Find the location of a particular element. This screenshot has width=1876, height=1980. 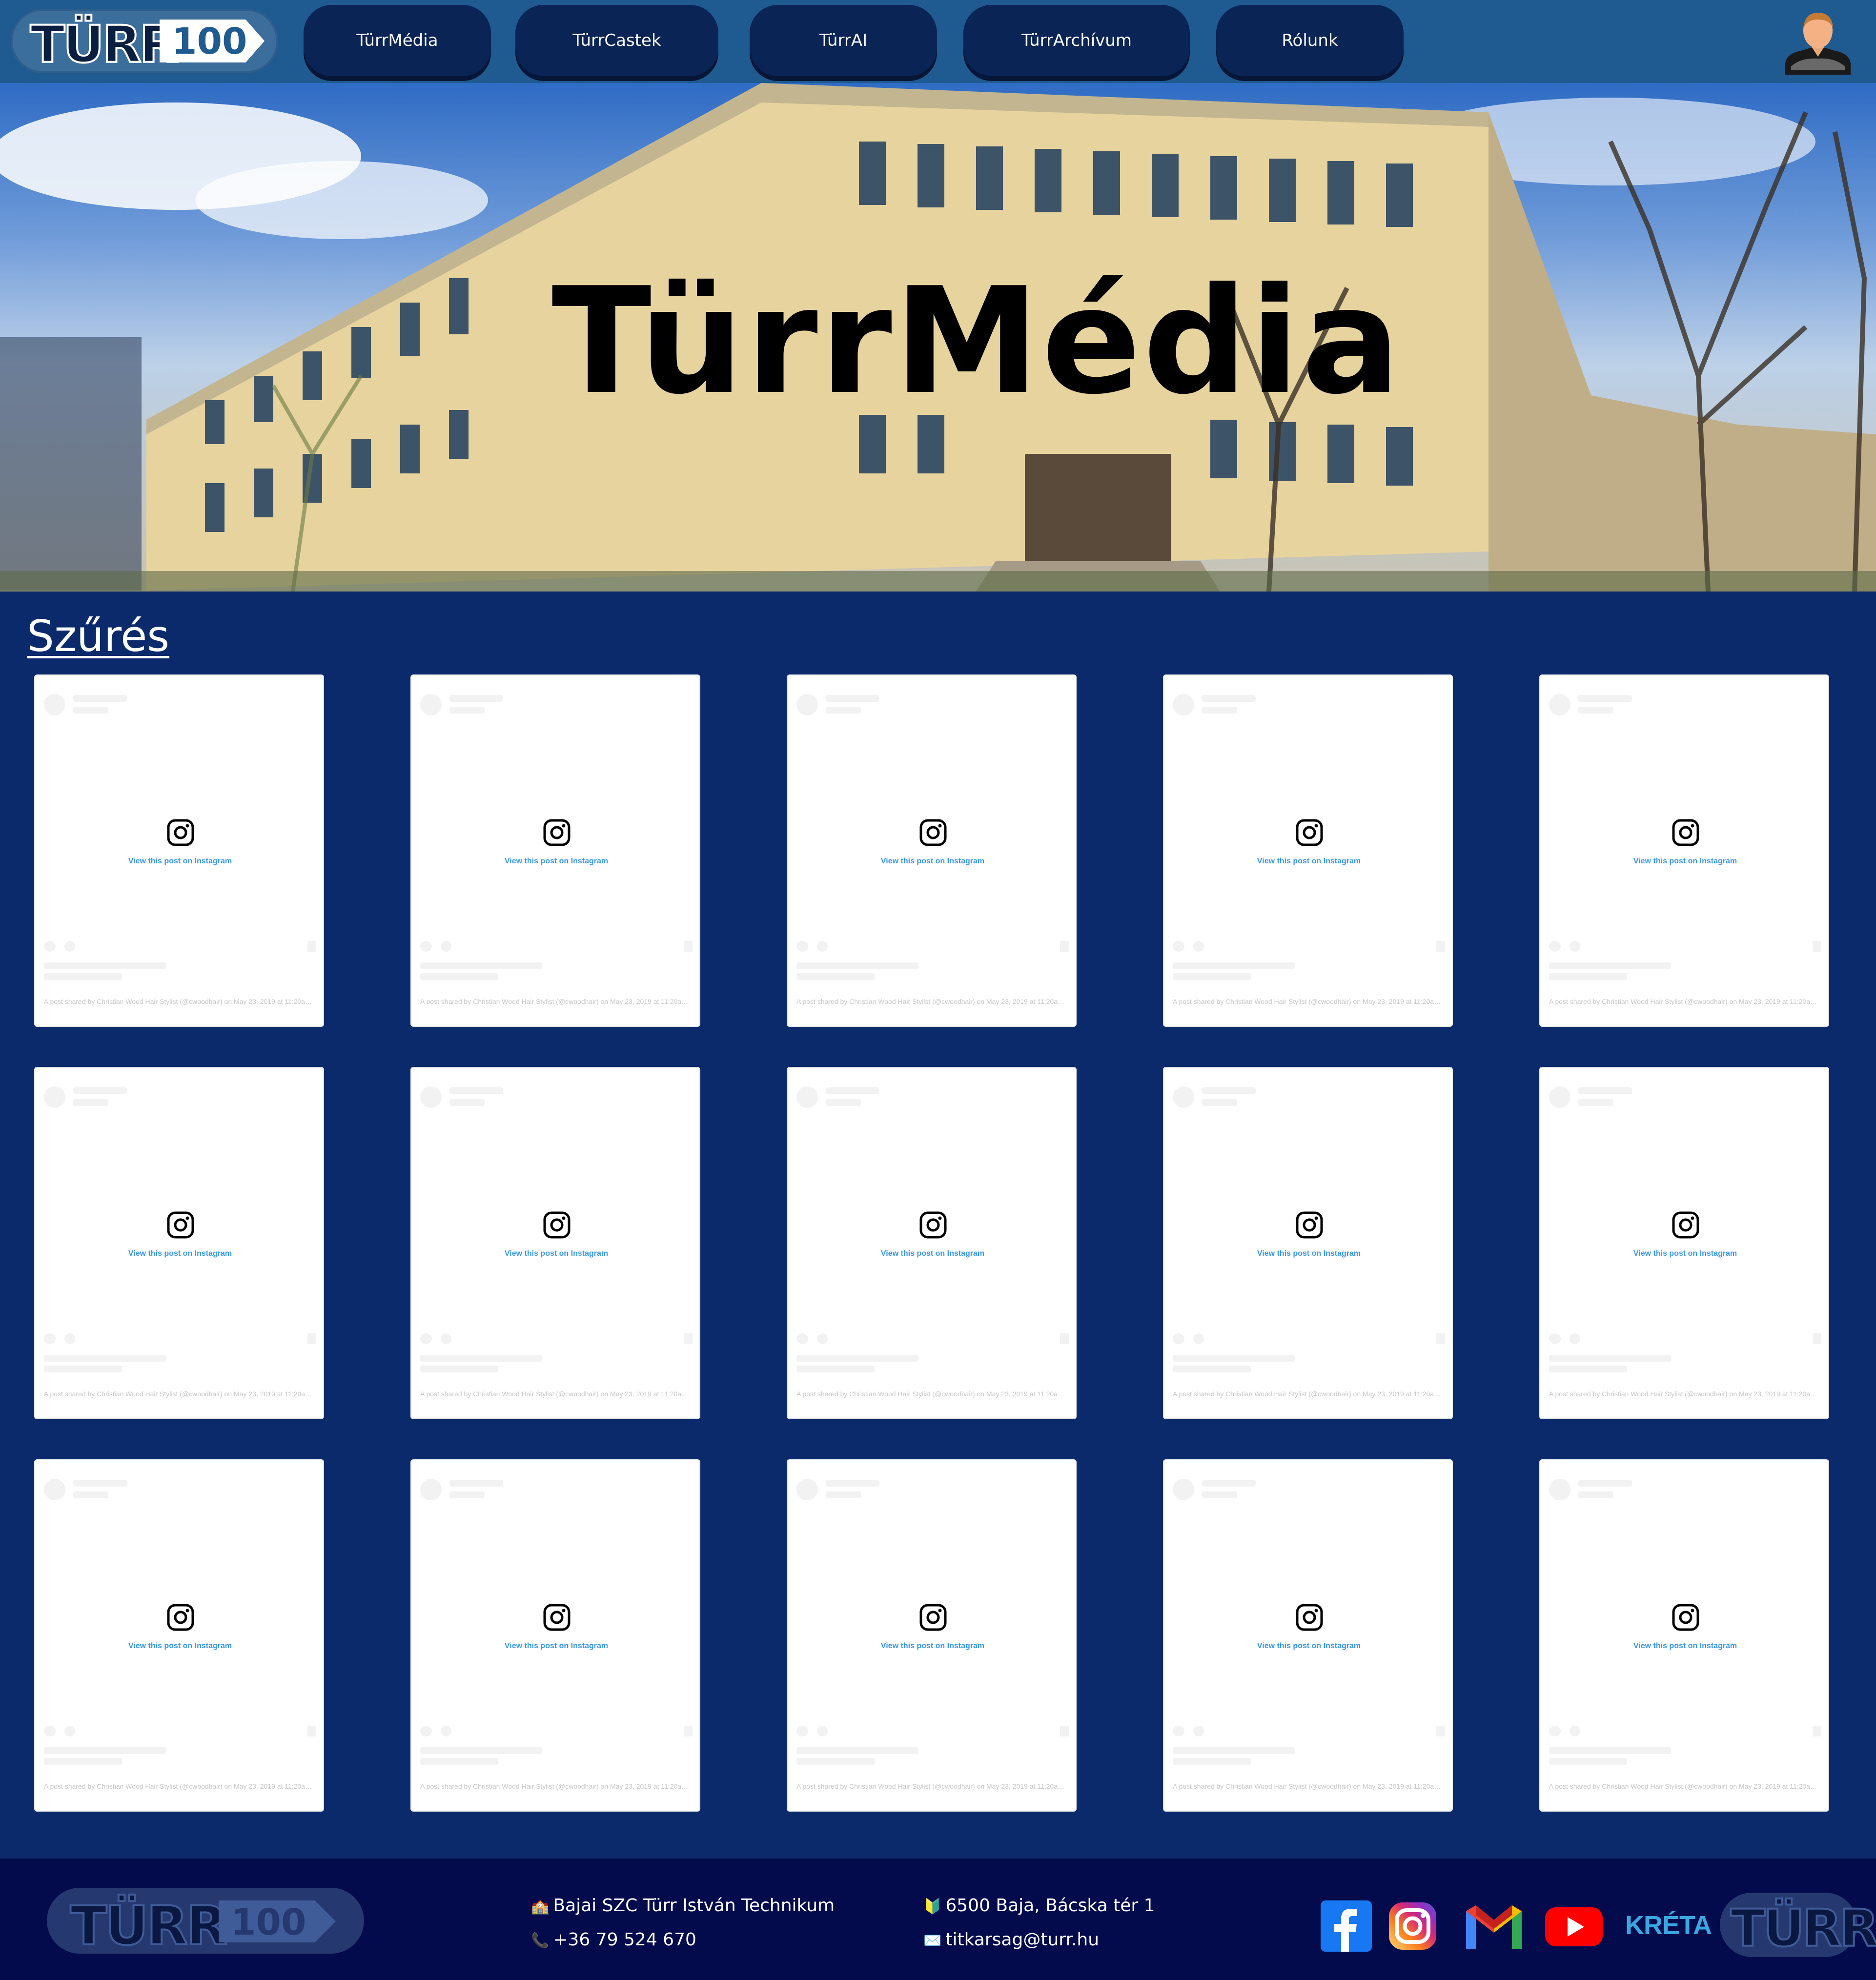

facebook-icon is located at coordinates (1346, 1926).